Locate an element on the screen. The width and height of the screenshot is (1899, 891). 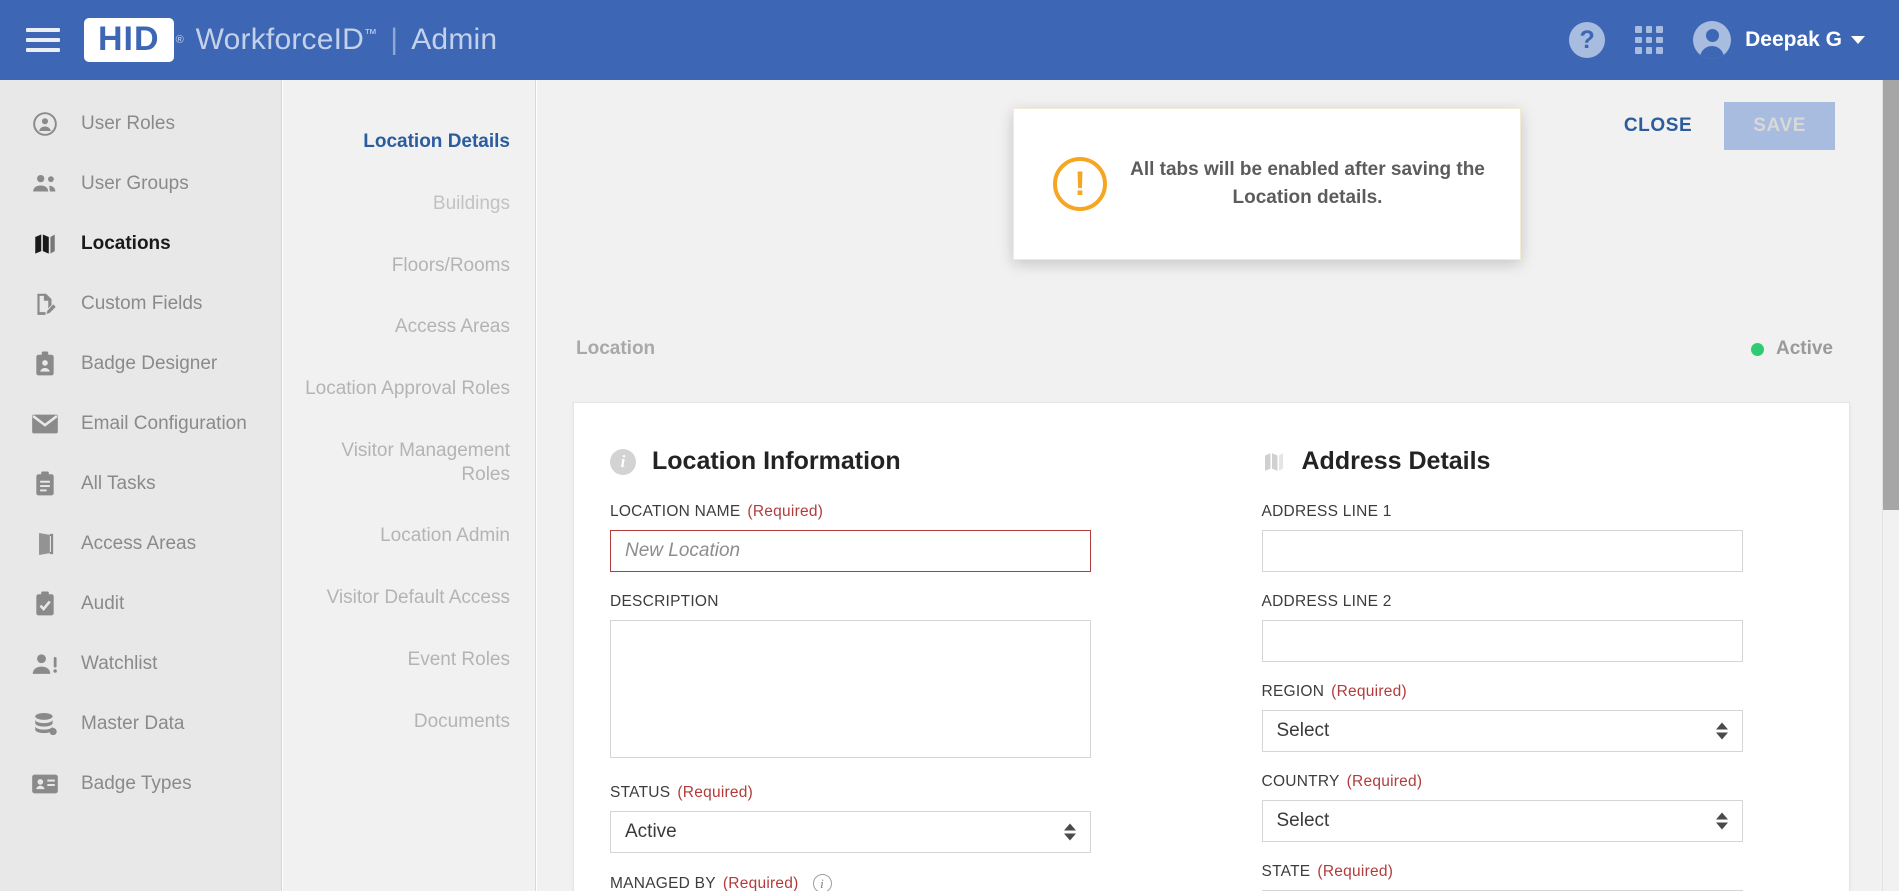
close-button: CLOSE is located at coordinates (1658, 126).